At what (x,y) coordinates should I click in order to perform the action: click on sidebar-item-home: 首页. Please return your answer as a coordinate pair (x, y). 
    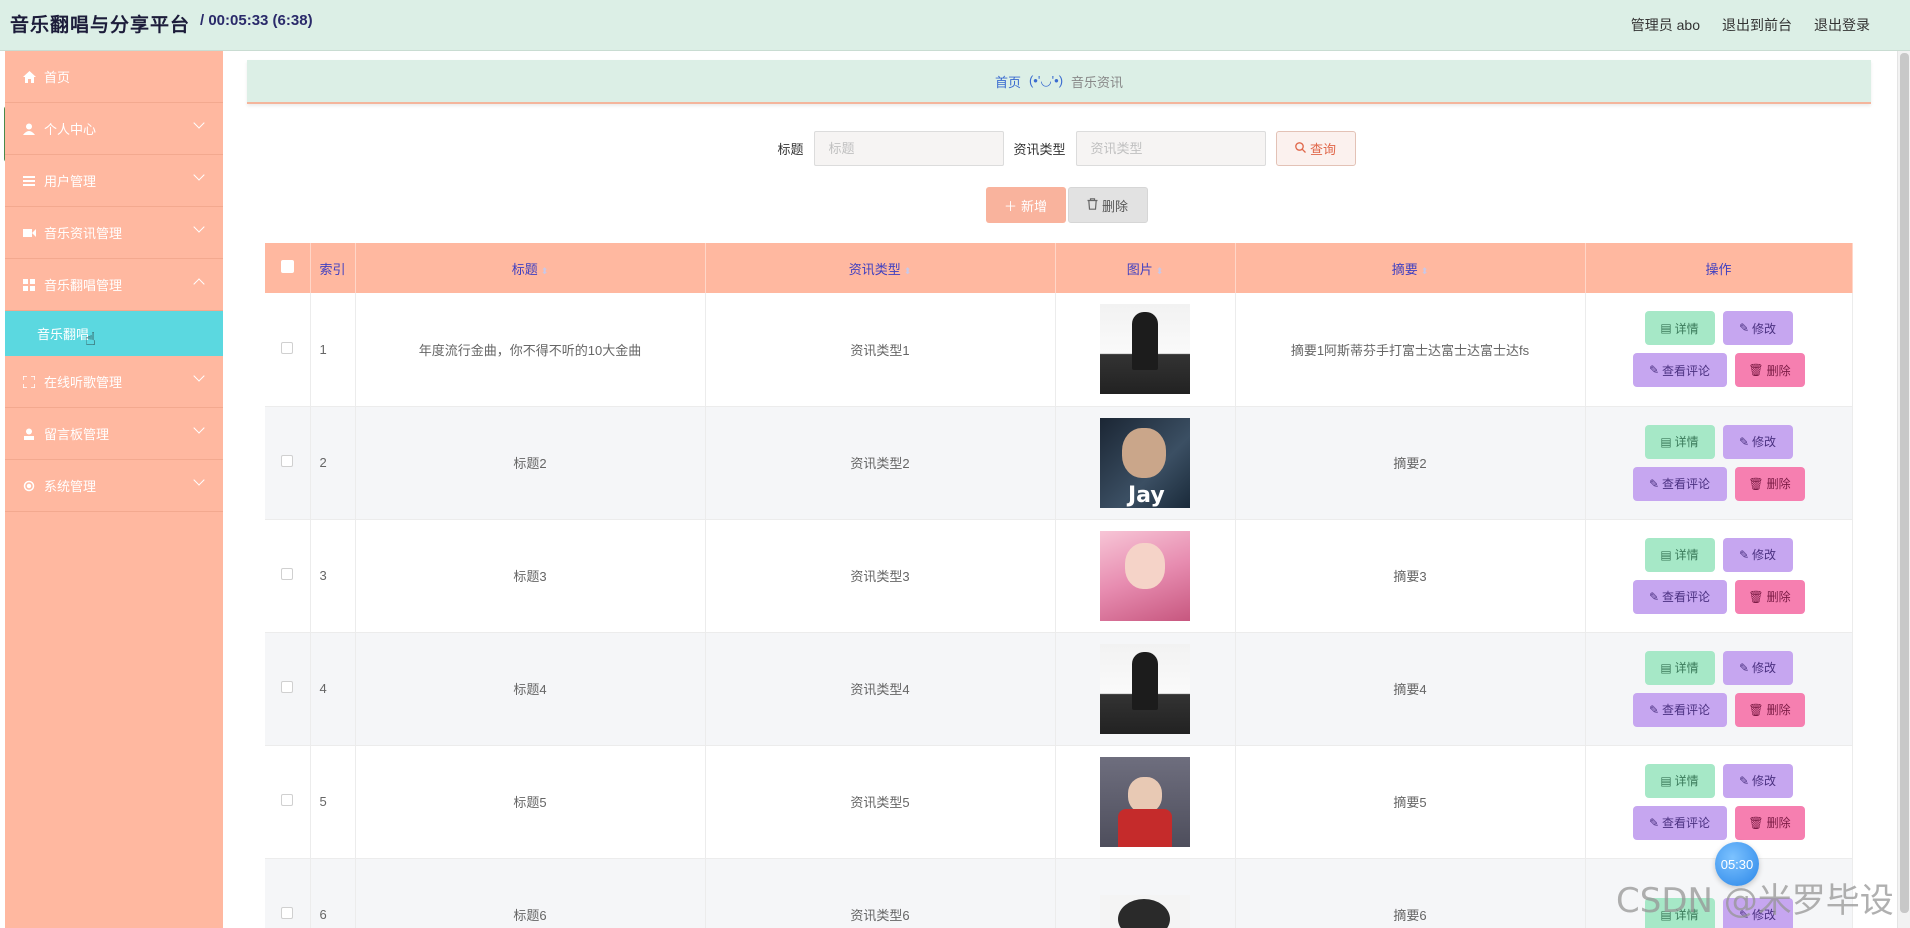
    Looking at the image, I should click on (114, 77).